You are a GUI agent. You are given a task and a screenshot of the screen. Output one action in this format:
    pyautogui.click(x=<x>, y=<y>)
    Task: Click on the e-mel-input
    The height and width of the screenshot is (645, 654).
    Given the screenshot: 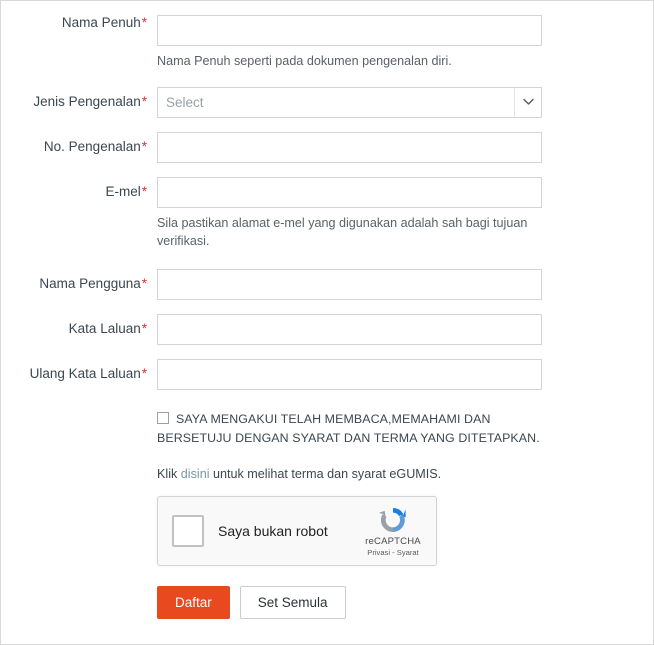 What is the action you would take?
    pyautogui.click(x=349, y=192)
    